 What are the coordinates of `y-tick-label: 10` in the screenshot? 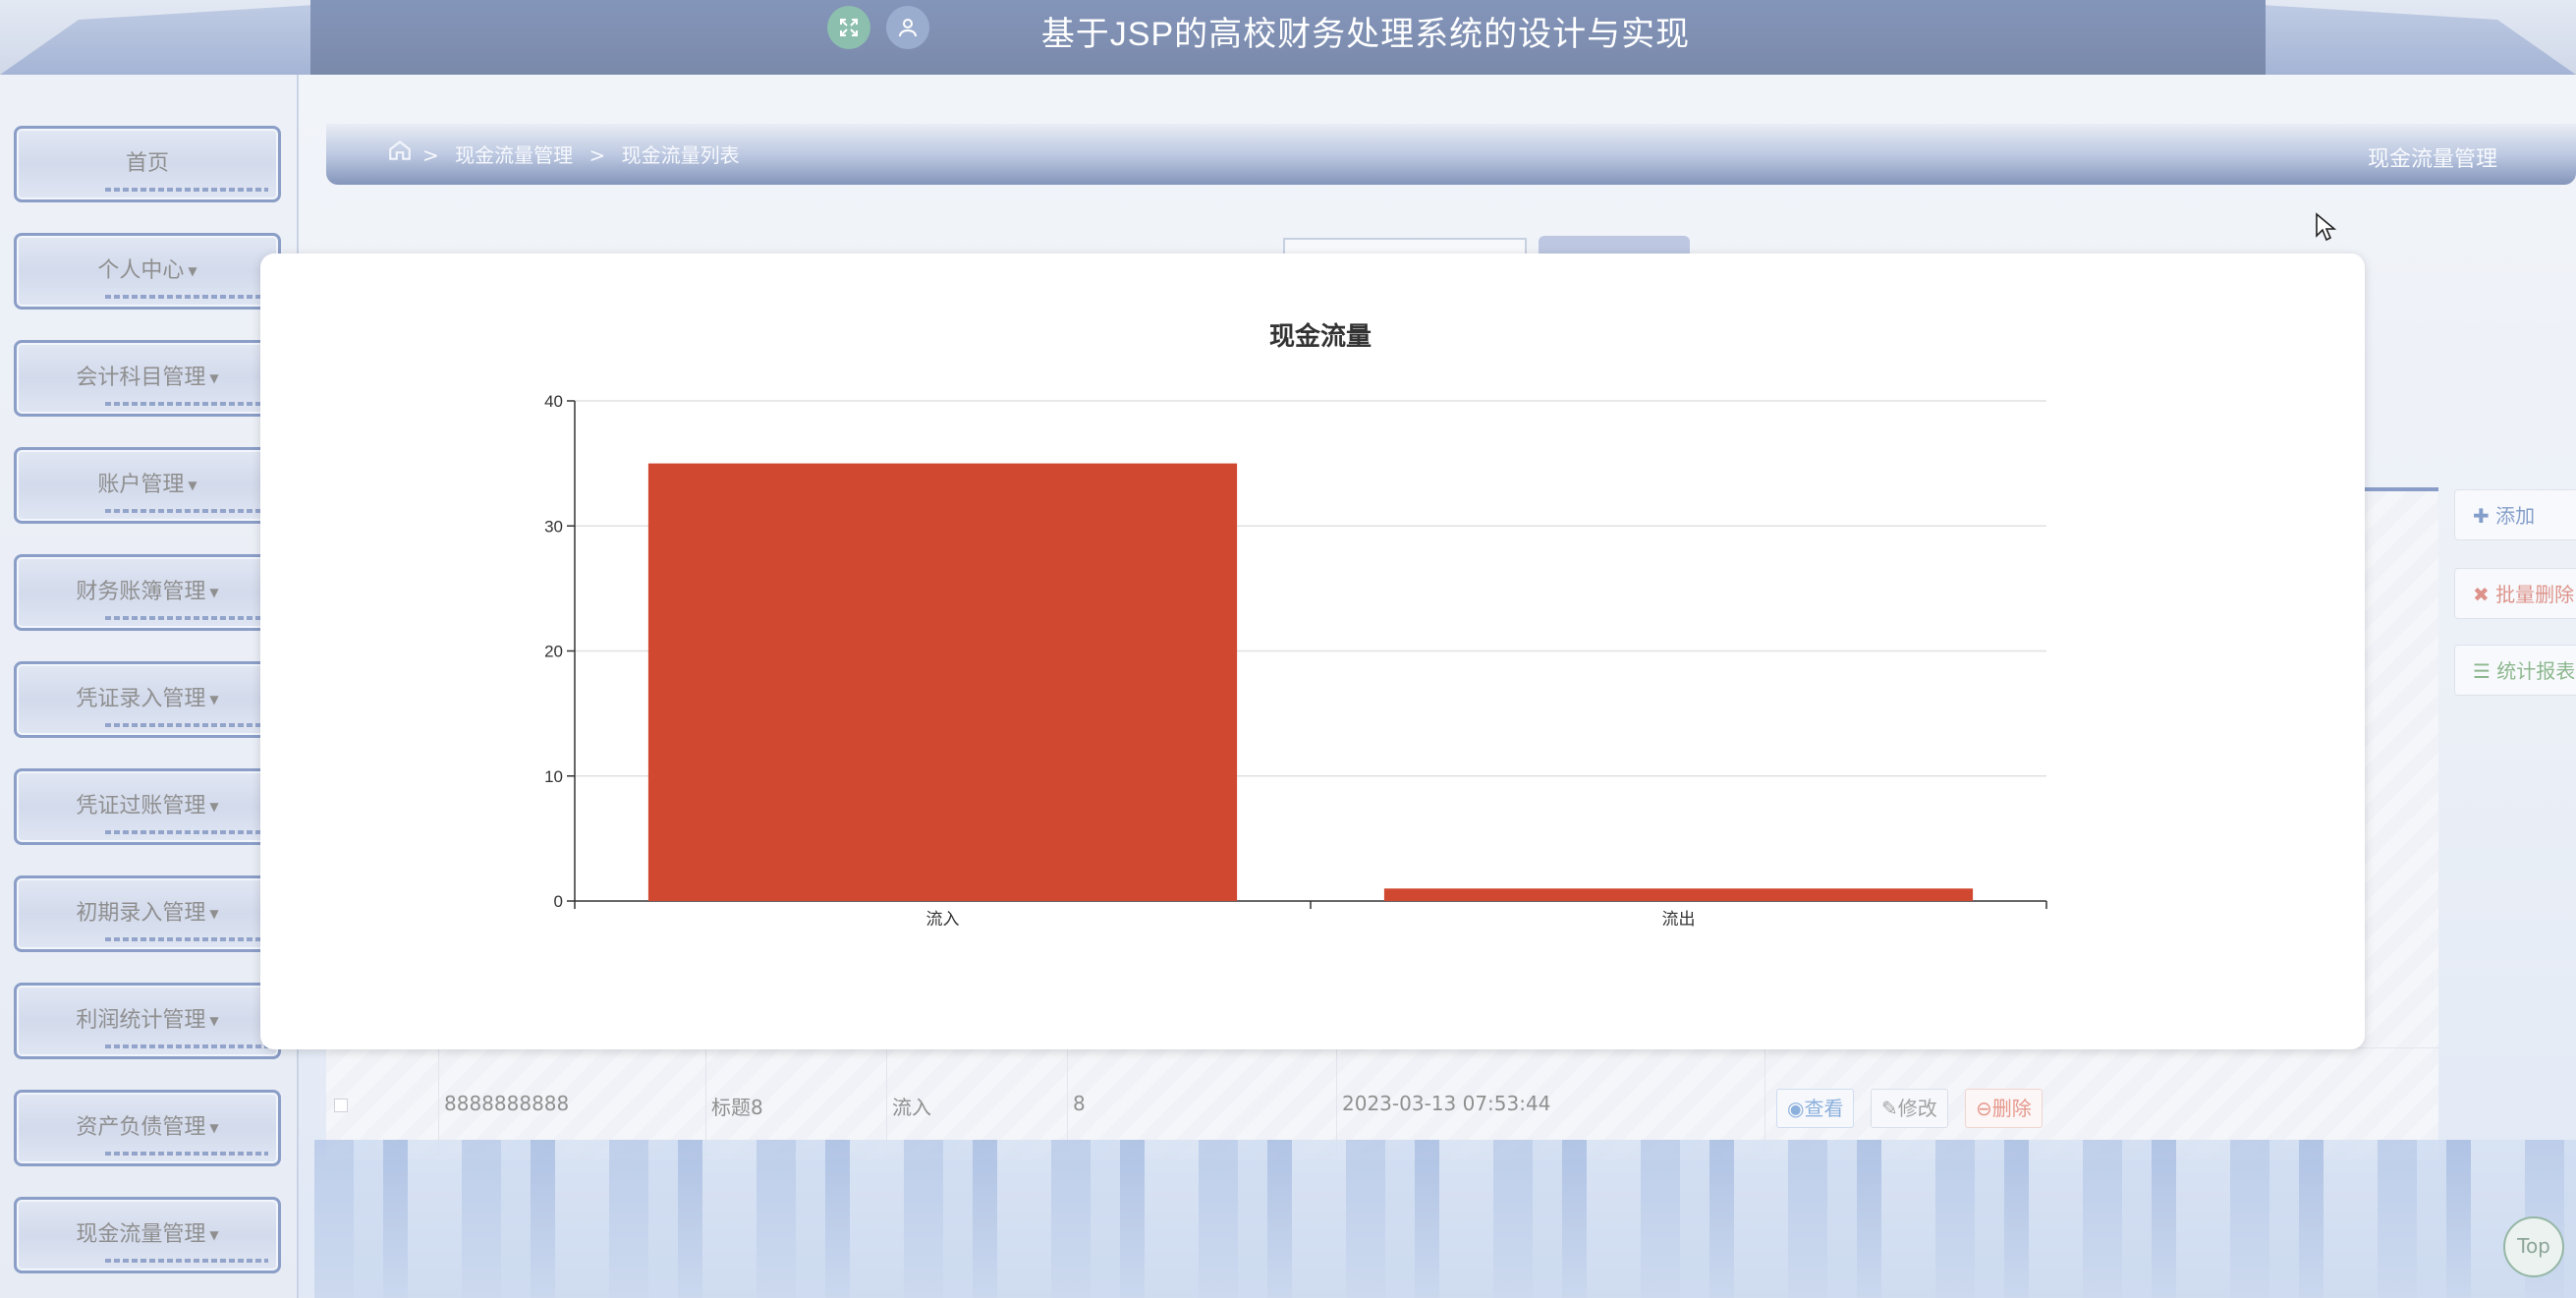 It's located at (553, 776).